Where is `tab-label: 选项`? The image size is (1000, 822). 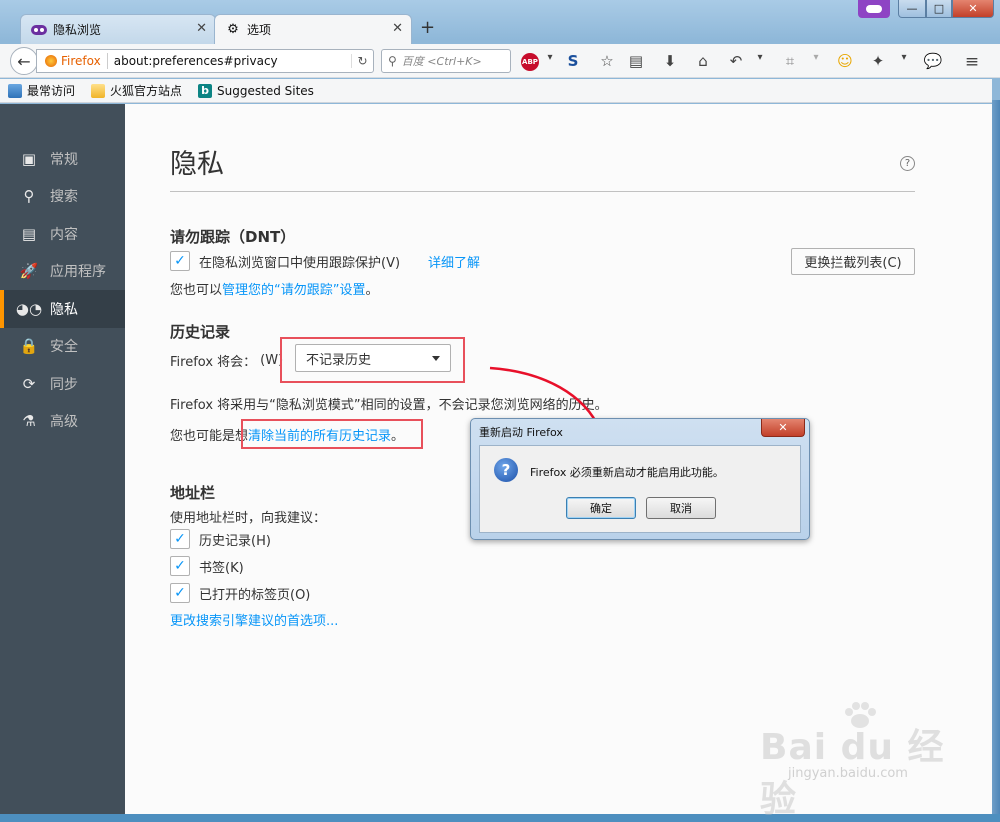 tab-label: 选项 is located at coordinates (259, 30).